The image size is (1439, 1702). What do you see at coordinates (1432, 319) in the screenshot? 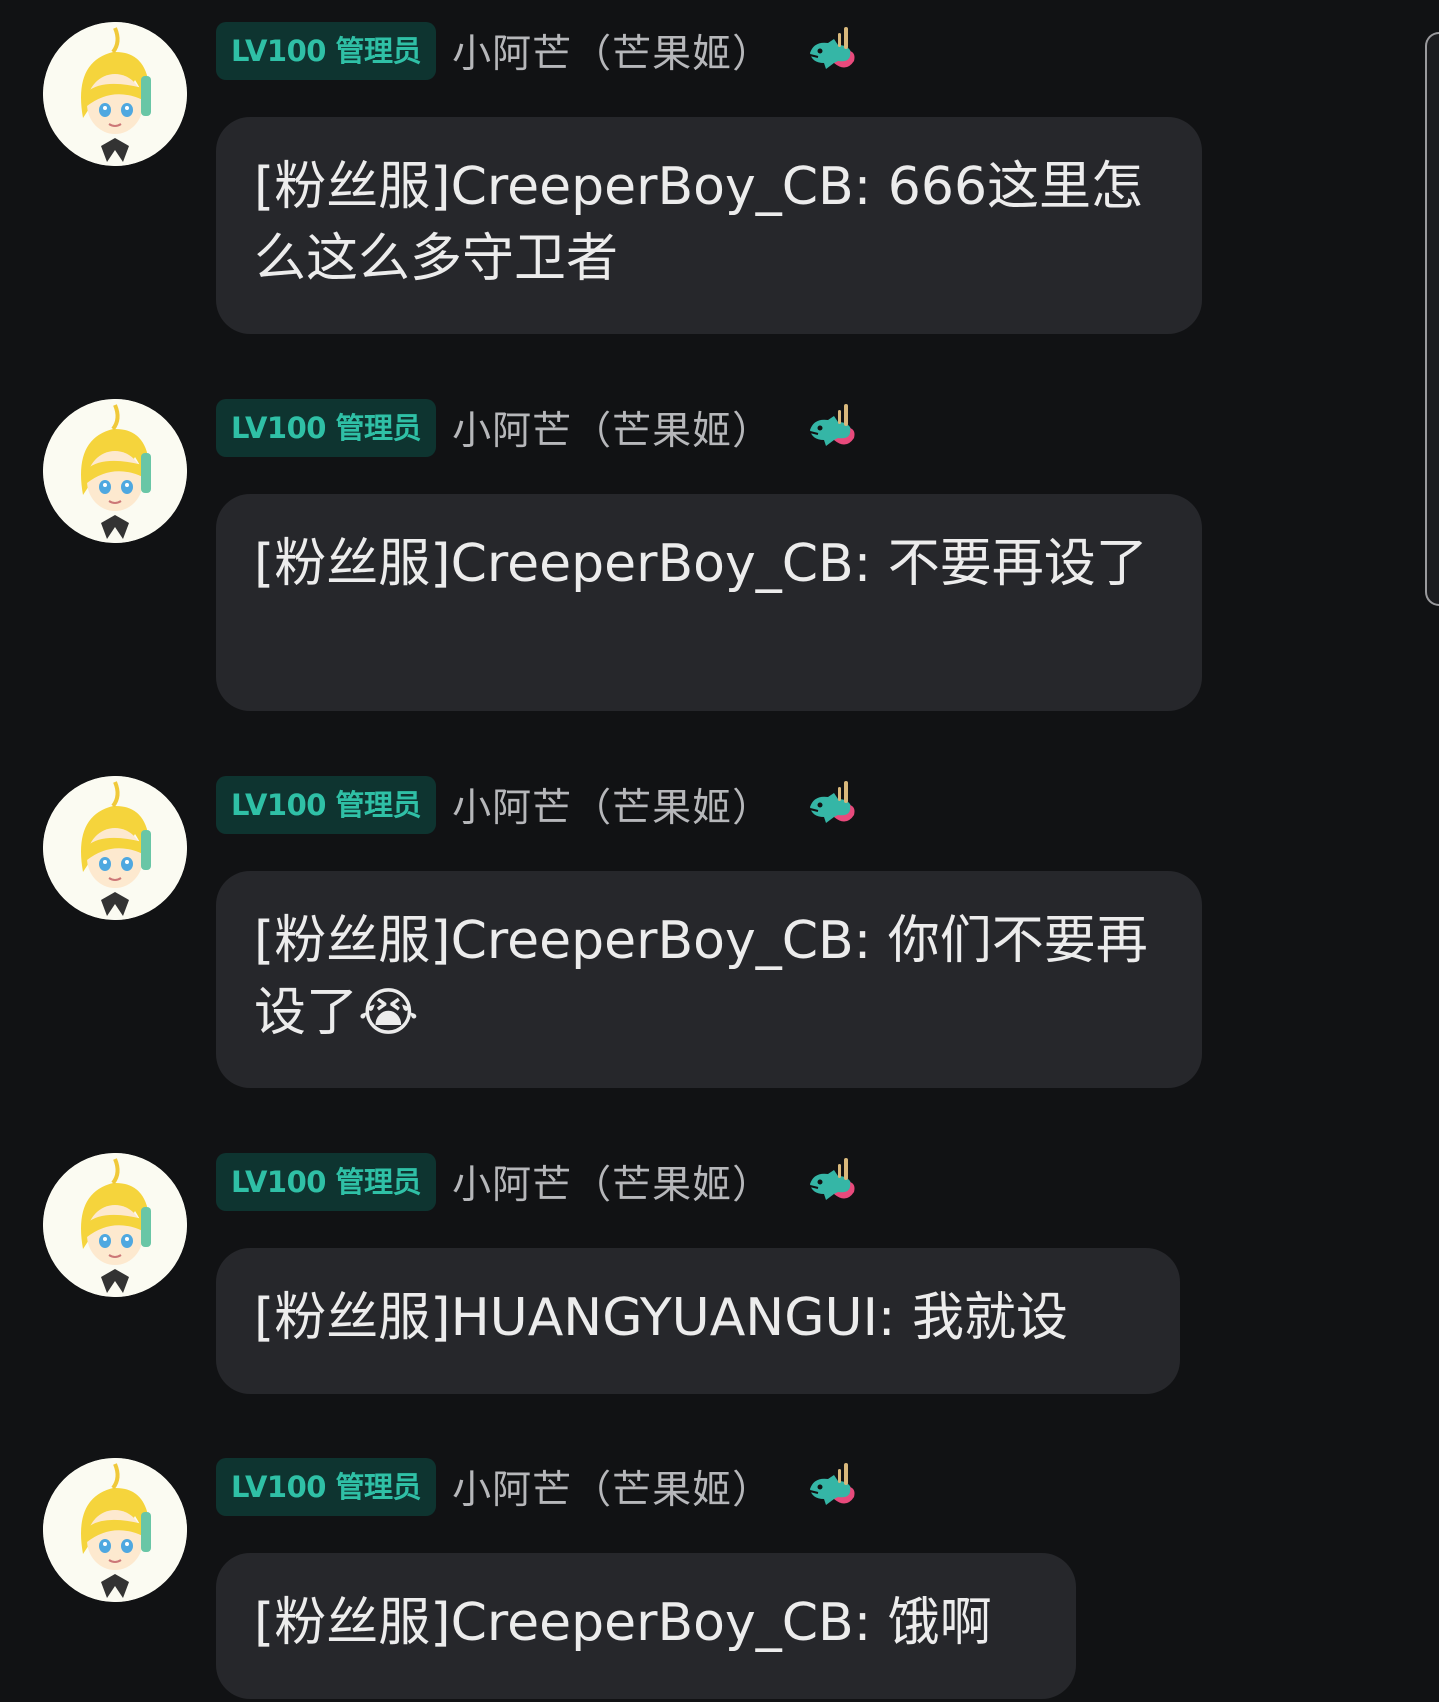
I see `scrollbar` at bounding box center [1432, 319].